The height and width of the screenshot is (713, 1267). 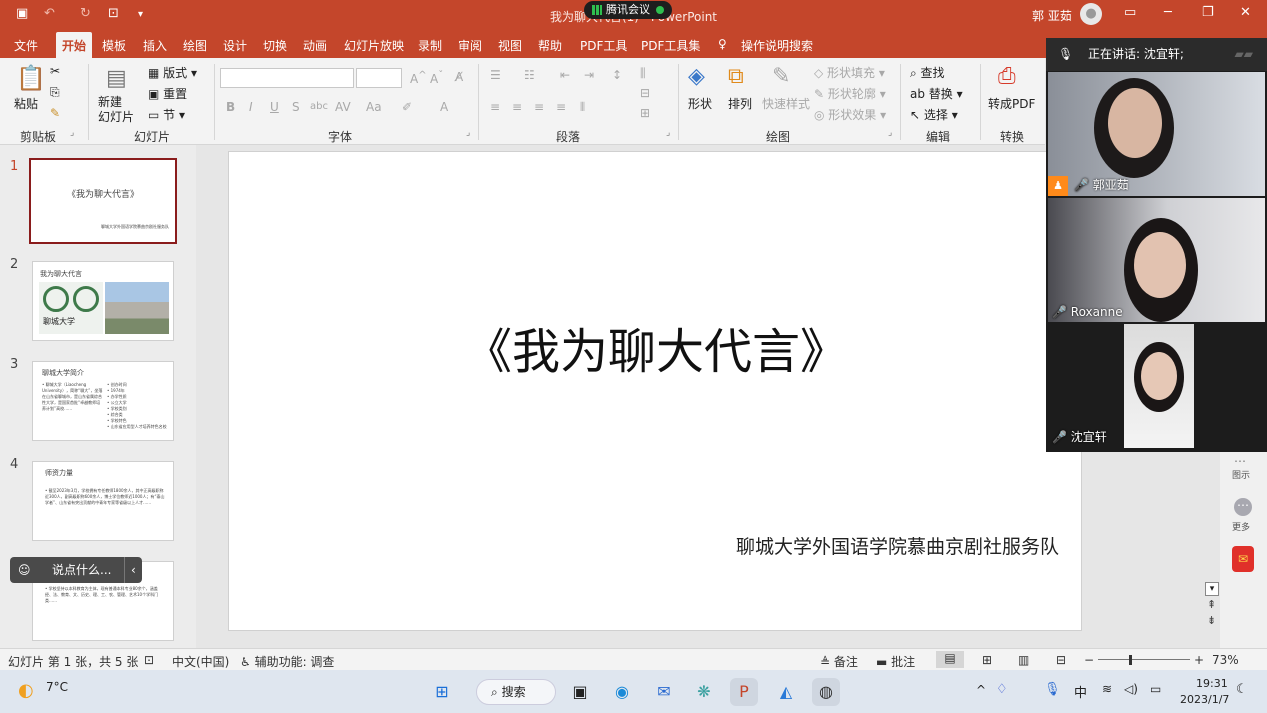 What do you see at coordinates (850, 93) in the screenshot?
I see `shape-outline-button: ✎ 形状轮廓 ▾` at bounding box center [850, 93].